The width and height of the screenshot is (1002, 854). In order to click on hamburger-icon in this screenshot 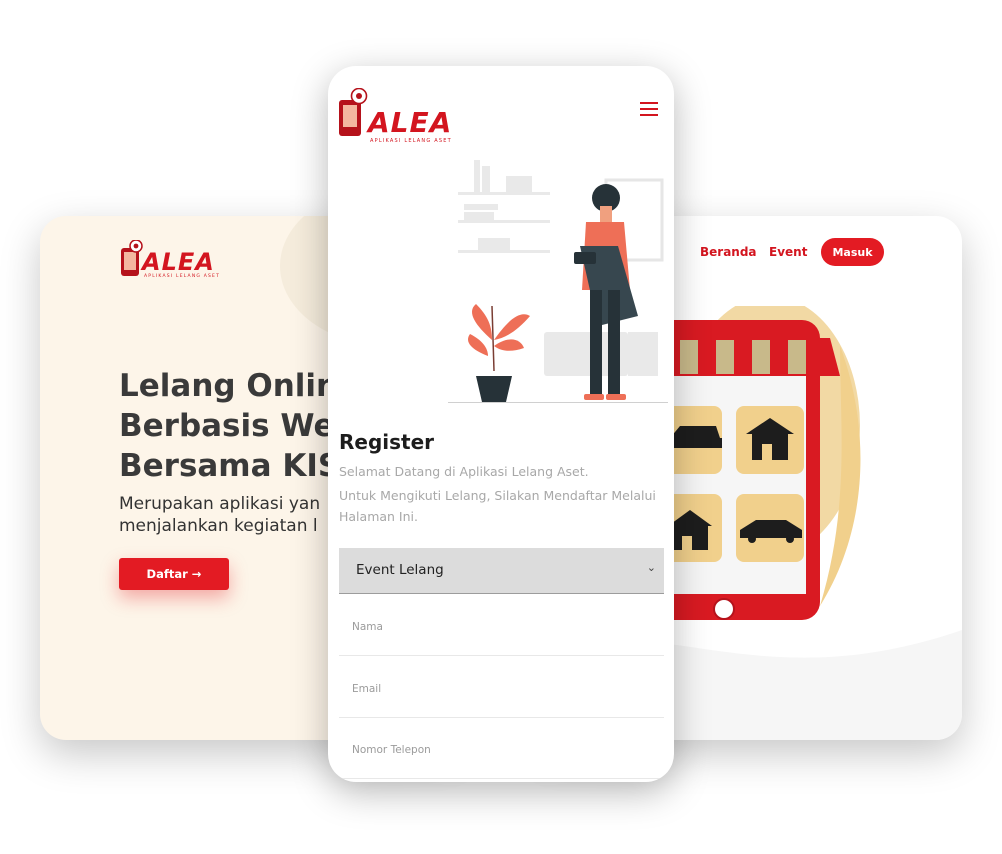, I will do `click(649, 109)`.